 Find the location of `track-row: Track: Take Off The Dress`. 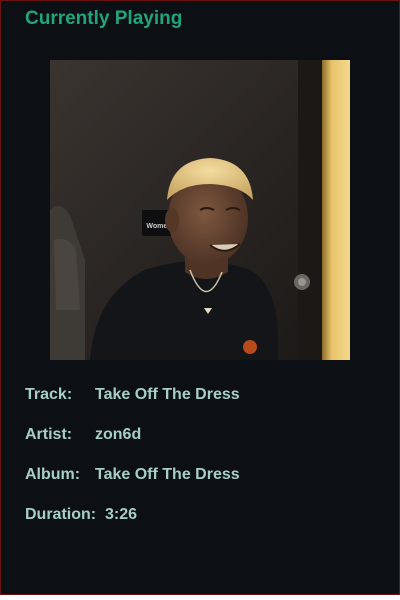

track-row: Track: Take Off The Dress is located at coordinates (132, 395).